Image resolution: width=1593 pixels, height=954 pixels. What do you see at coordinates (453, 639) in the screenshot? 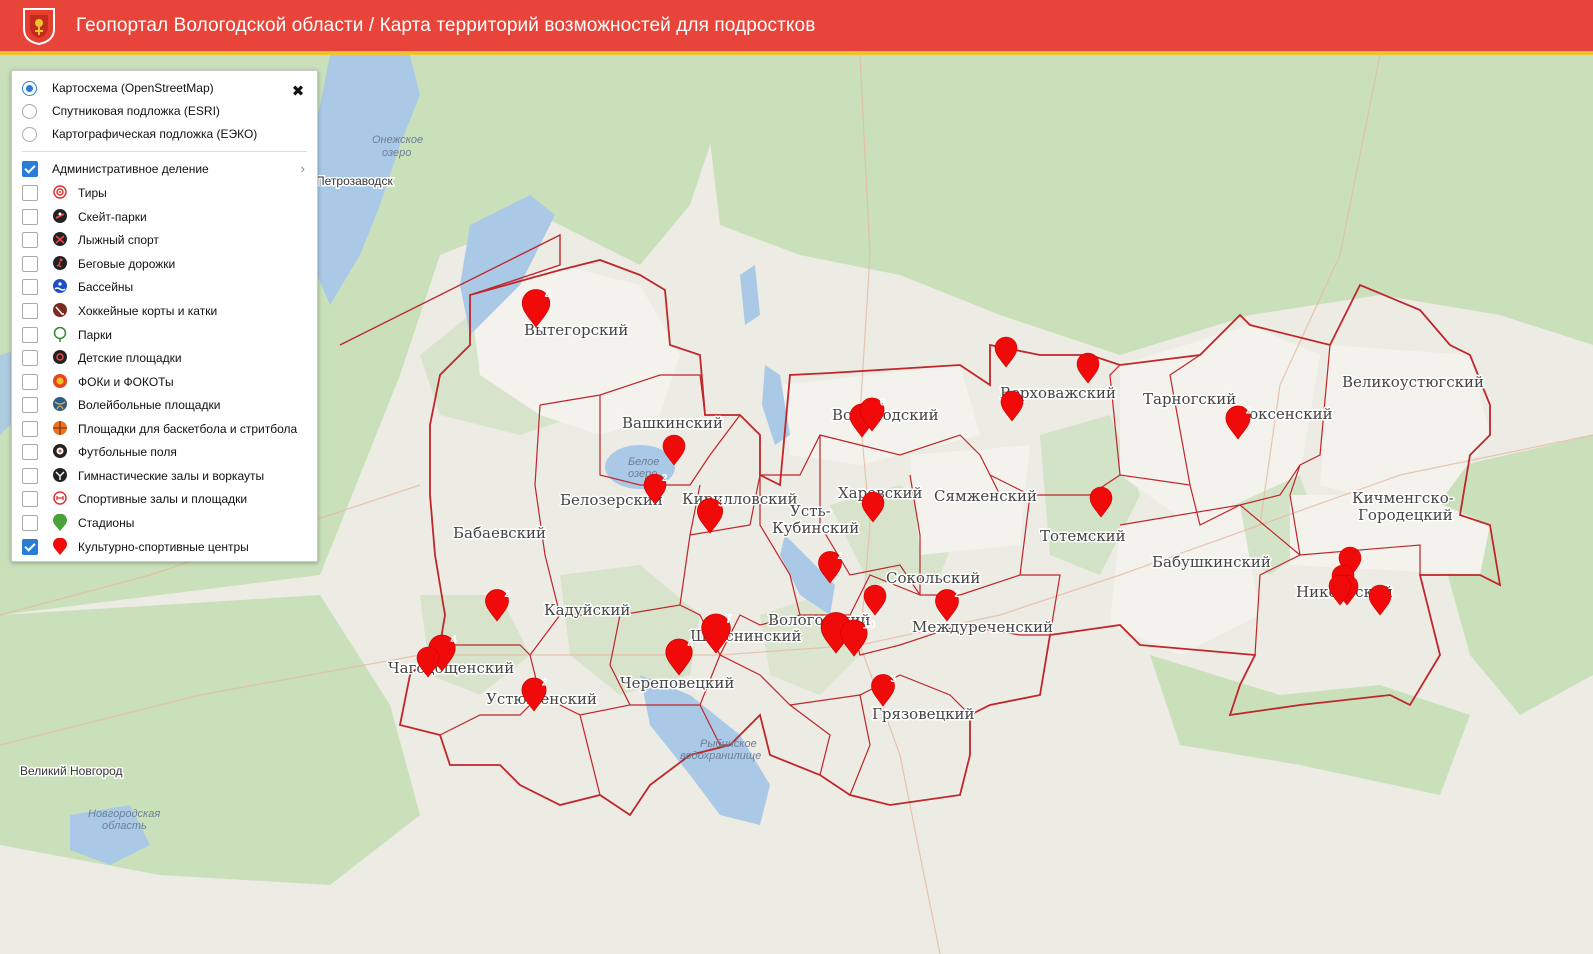
I see `marker-count-label: 4` at bounding box center [453, 639].